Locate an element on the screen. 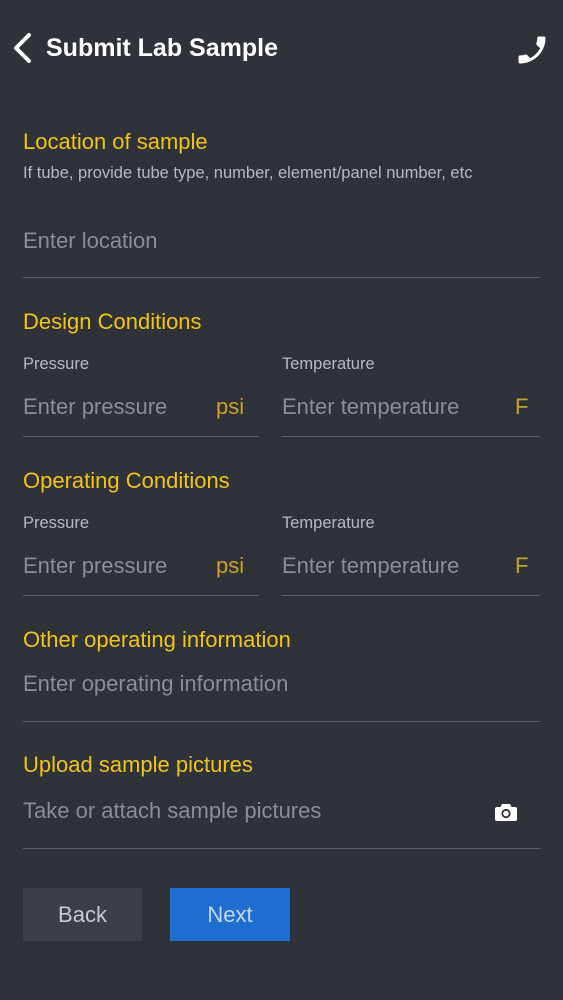  other-info-underline is located at coordinates (281, 721).